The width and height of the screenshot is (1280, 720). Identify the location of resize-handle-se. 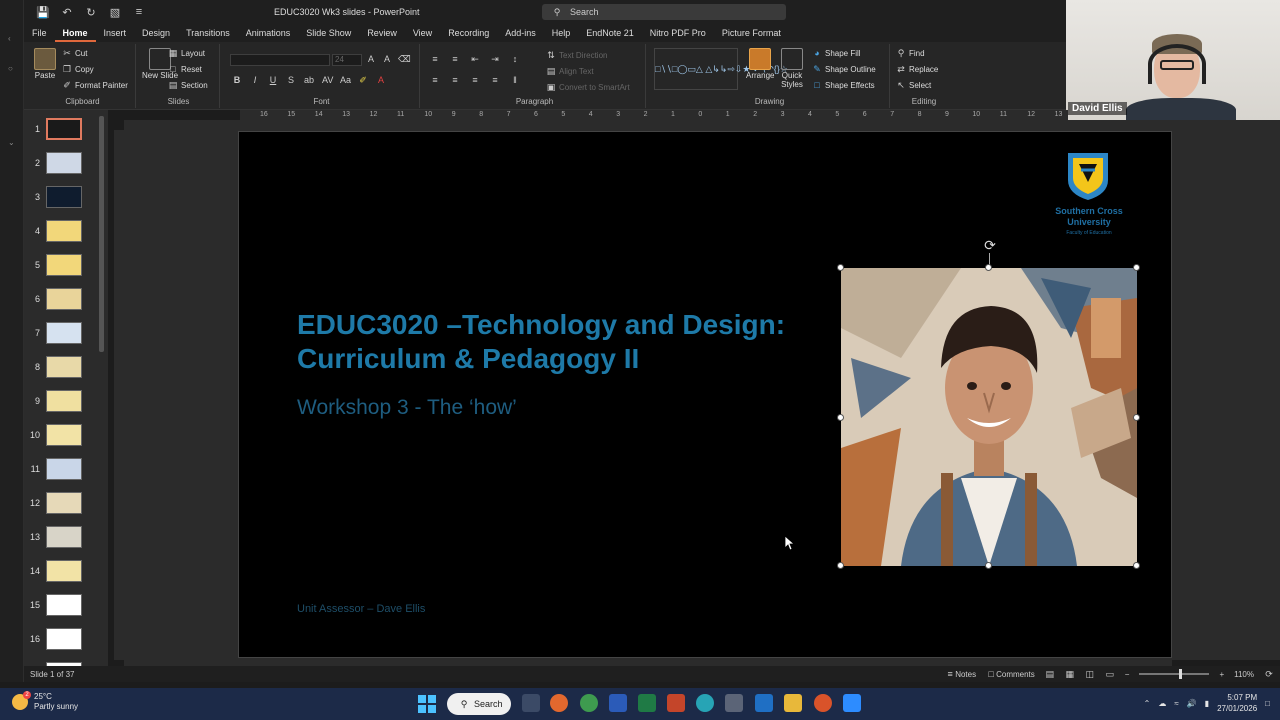
(1136, 565).